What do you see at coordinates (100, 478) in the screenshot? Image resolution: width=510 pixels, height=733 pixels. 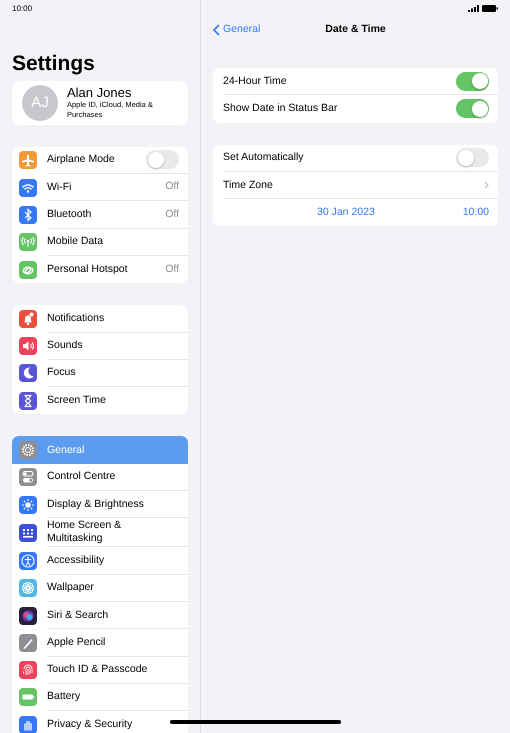 I see `settings-row: Control Centre` at bounding box center [100, 478].